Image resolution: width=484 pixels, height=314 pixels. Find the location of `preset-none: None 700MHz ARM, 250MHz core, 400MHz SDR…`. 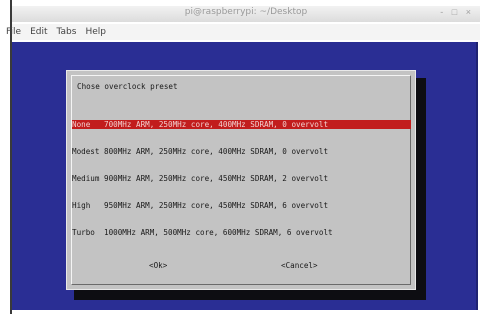

preset-none: None 700MHz ARM, 250MHz core, 400MHz SDR… is located at coordinates (241, 124).